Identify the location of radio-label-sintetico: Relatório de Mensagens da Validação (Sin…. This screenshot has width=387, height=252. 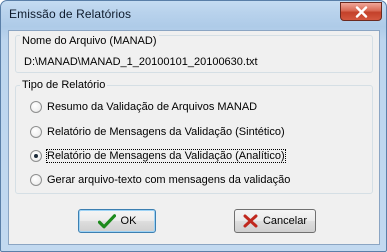
(166, 132).